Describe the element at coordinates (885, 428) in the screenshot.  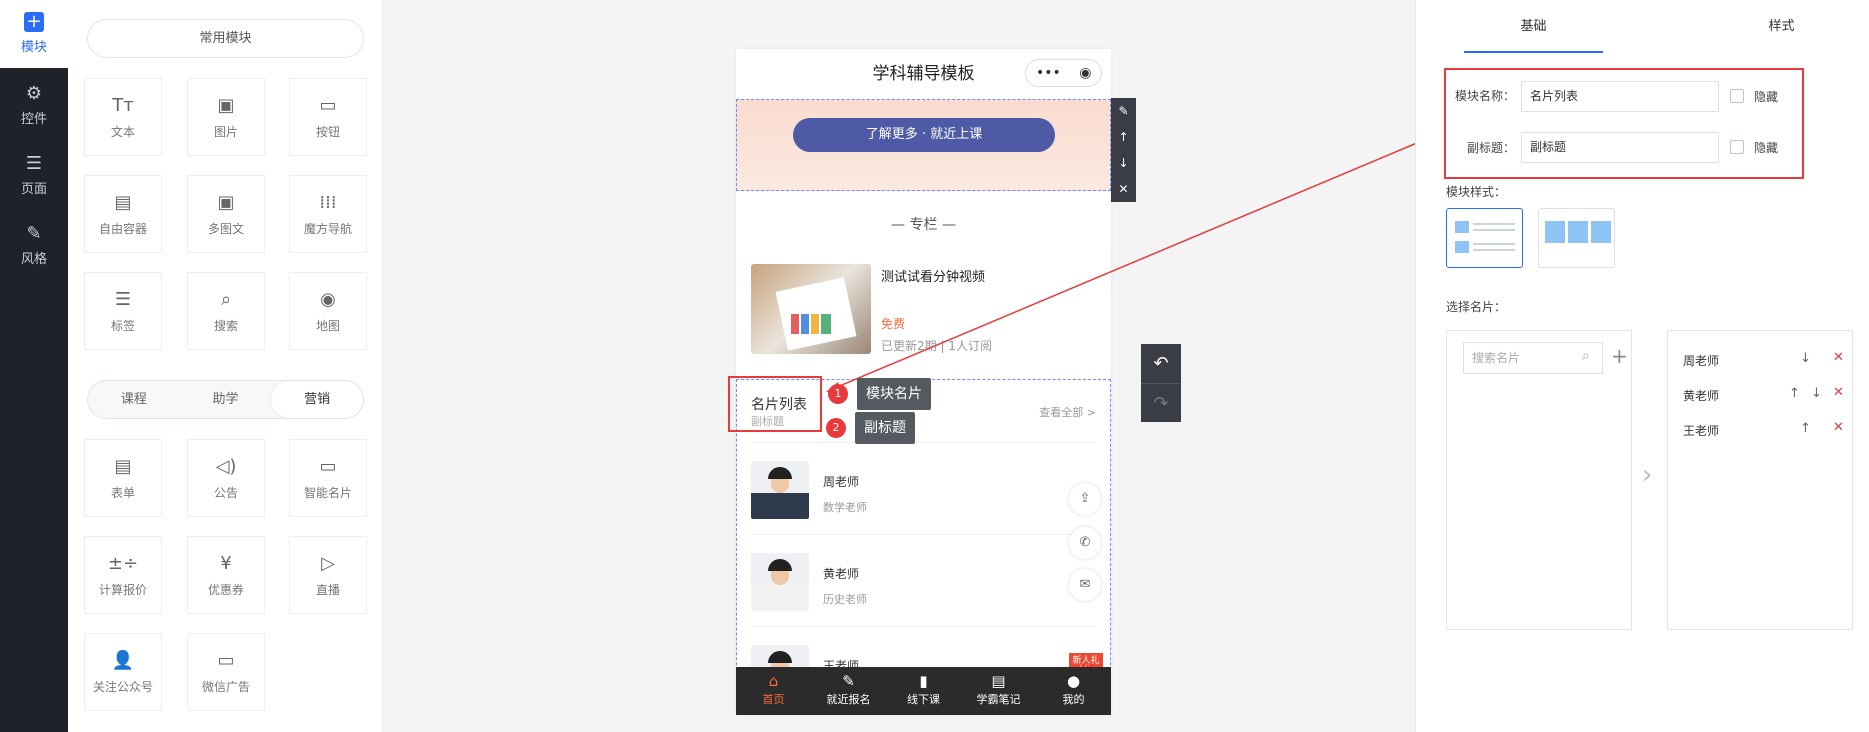
I see `annotation-tip-2: 副标题` at that location.